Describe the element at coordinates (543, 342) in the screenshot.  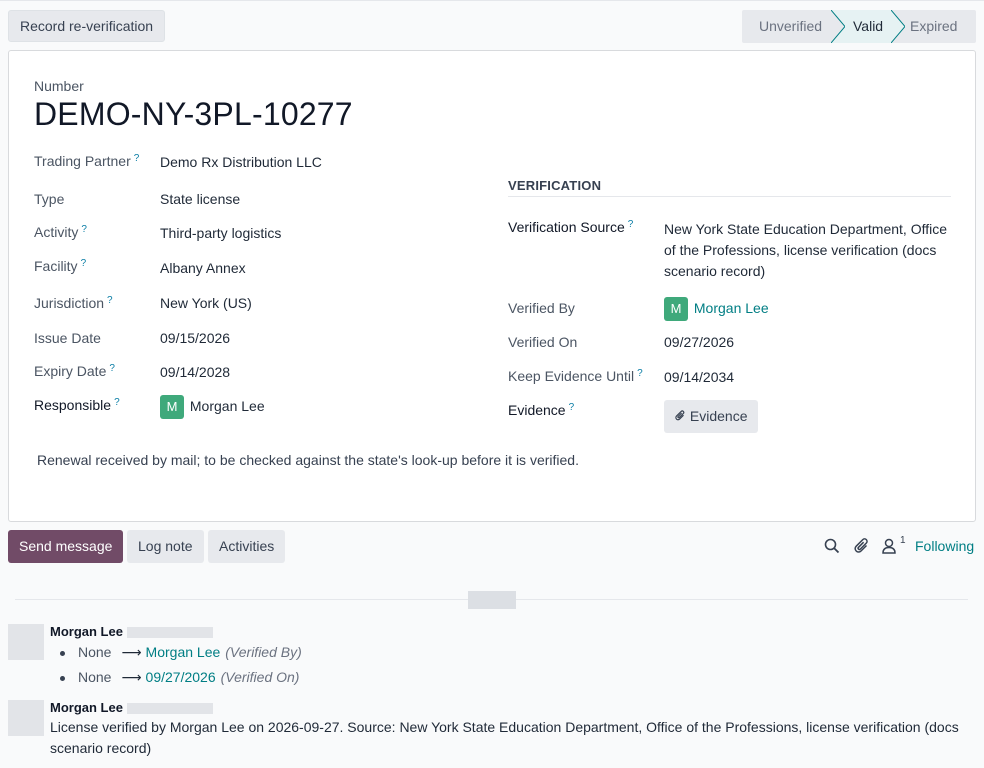
I see `field-label: Verified On` at that location.